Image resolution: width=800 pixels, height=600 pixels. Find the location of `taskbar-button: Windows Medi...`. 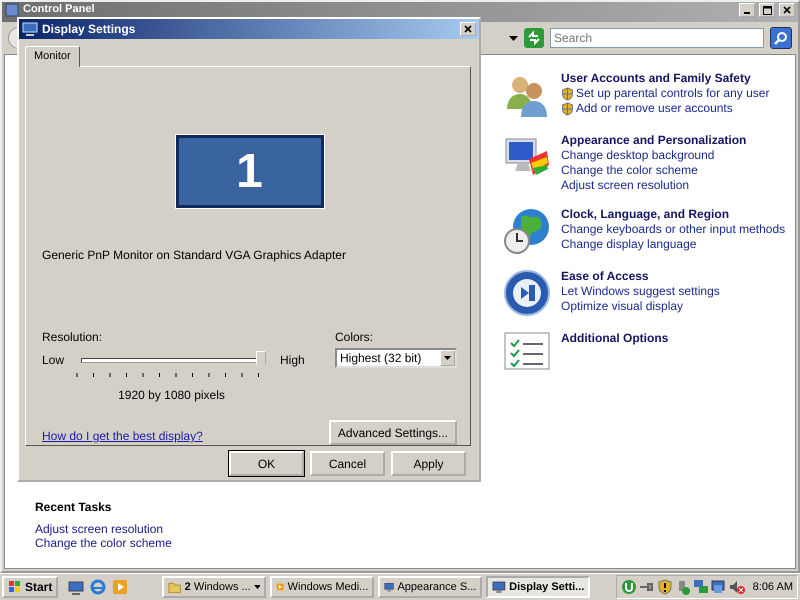

taskbar-button: Windows Medi... is located at coordinates (322, 587).